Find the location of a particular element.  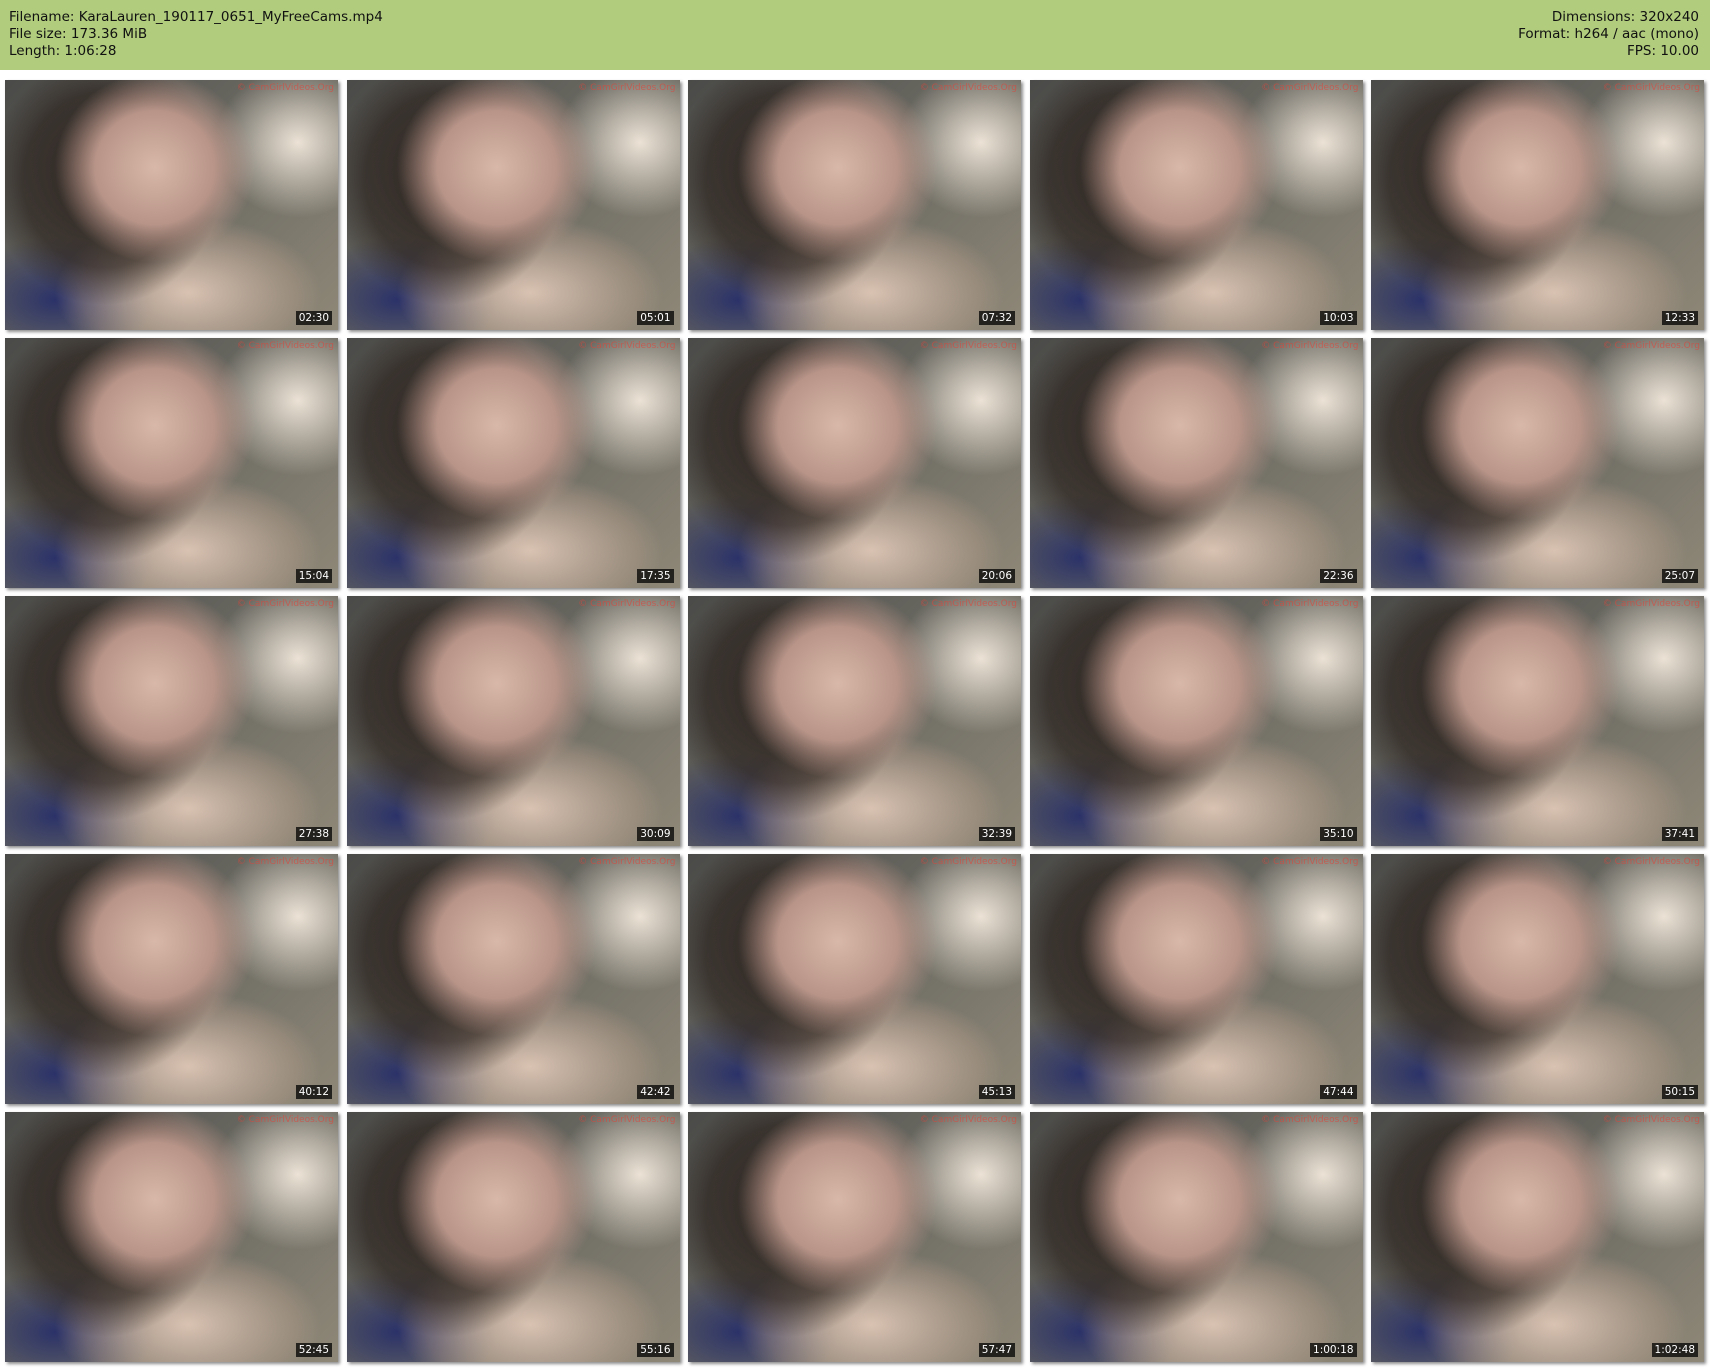

timestamp-label: 35:10 is located at coordinates (1338, 834).